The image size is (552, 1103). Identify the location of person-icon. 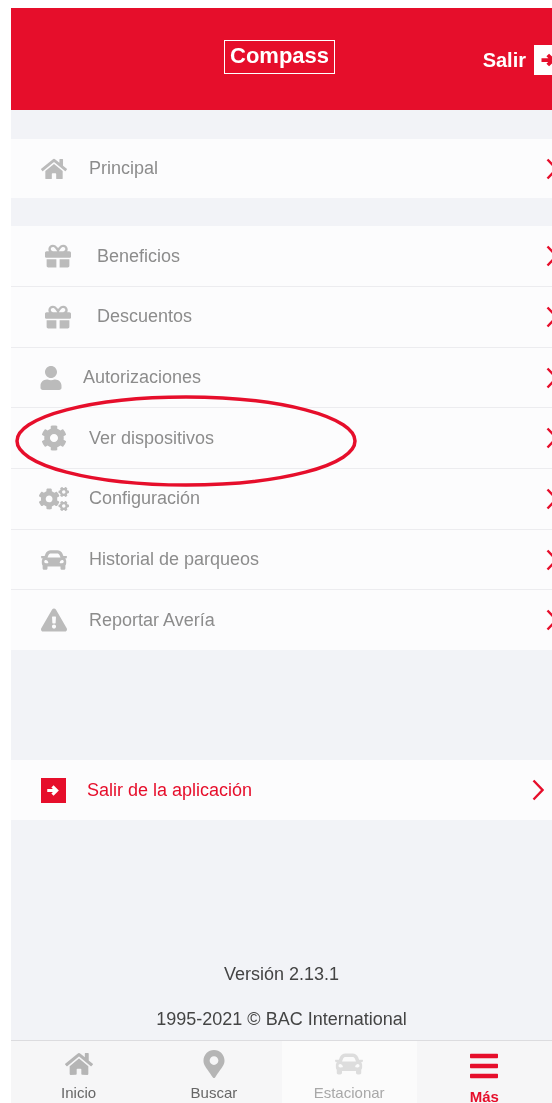
(51, 377).